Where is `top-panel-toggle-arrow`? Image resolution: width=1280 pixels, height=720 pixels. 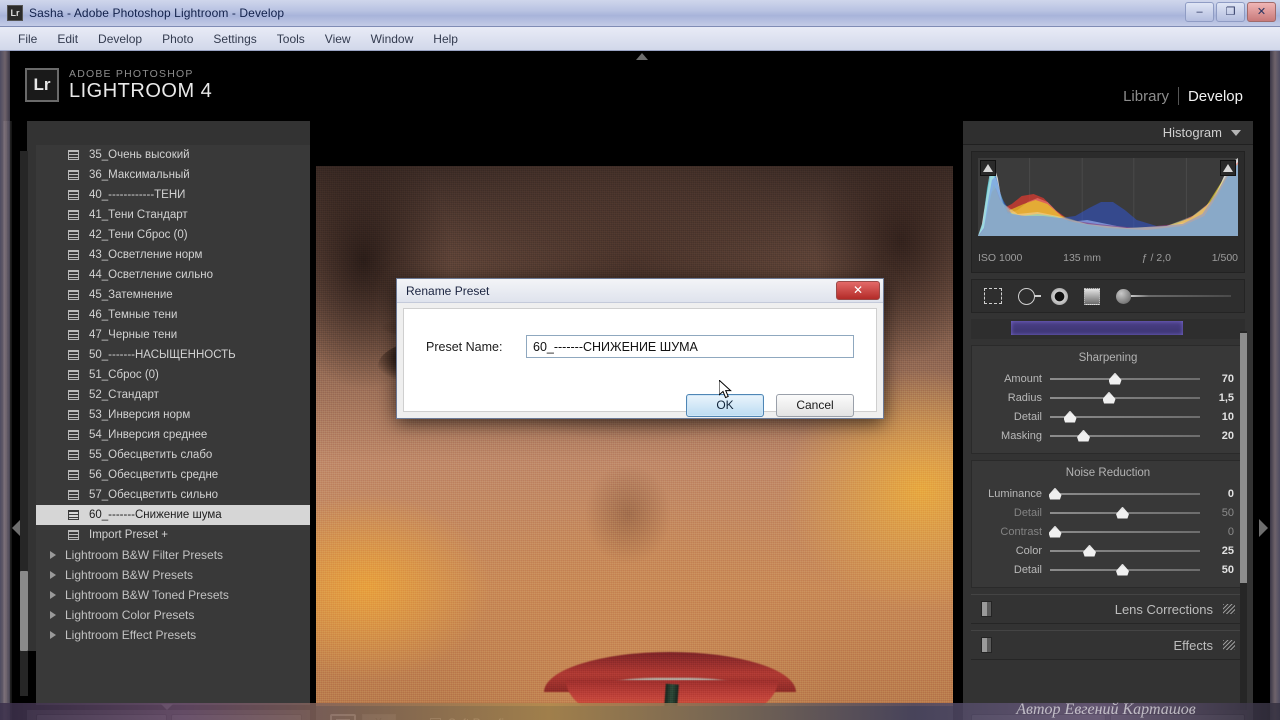
top-panel-toggle-arrow is located at coordinates (642, 56).